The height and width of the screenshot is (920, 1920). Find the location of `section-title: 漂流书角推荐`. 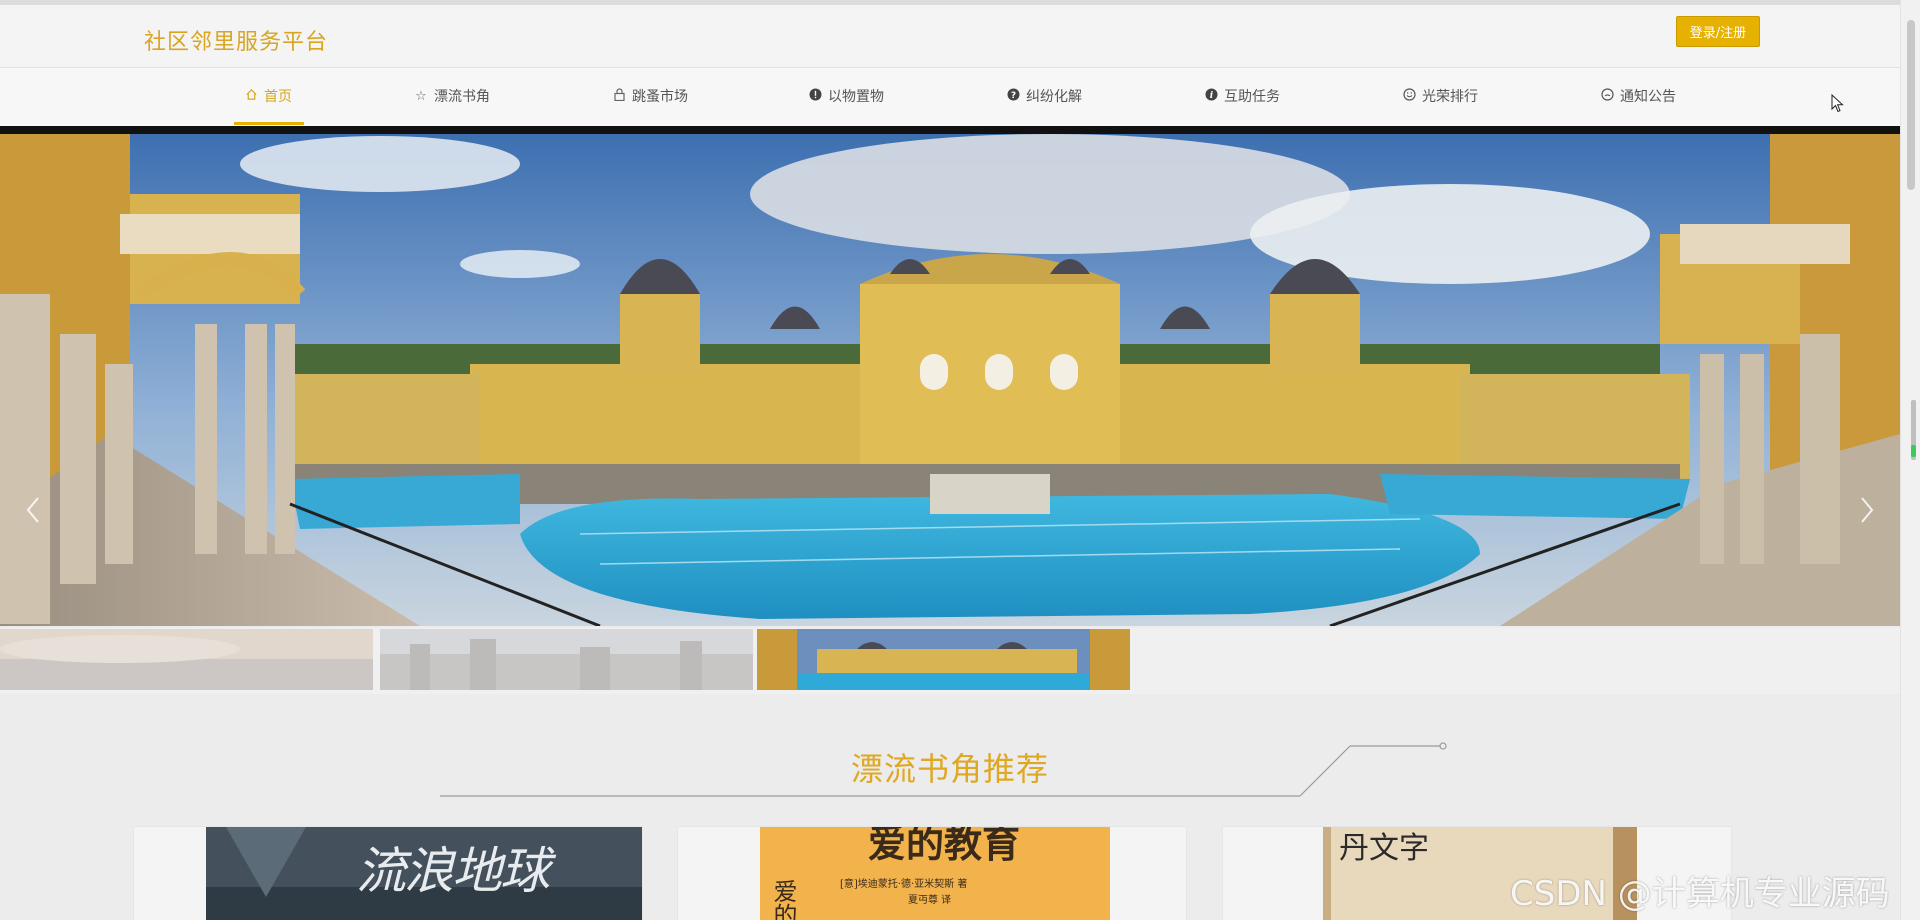

section-title: 漂流书角推荐 is located at coordinates (949, 769).